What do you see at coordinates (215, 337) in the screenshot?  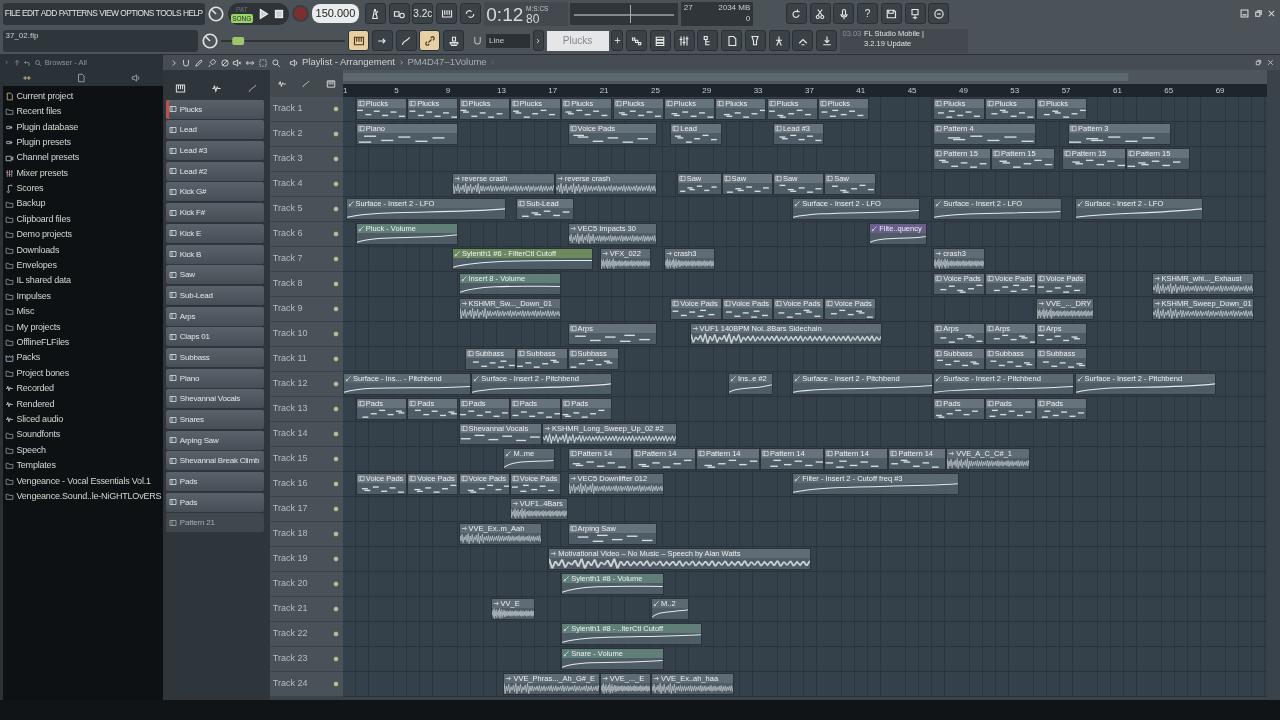 I see `pattern-item: Claps 01` at bounding box center [215, 337].